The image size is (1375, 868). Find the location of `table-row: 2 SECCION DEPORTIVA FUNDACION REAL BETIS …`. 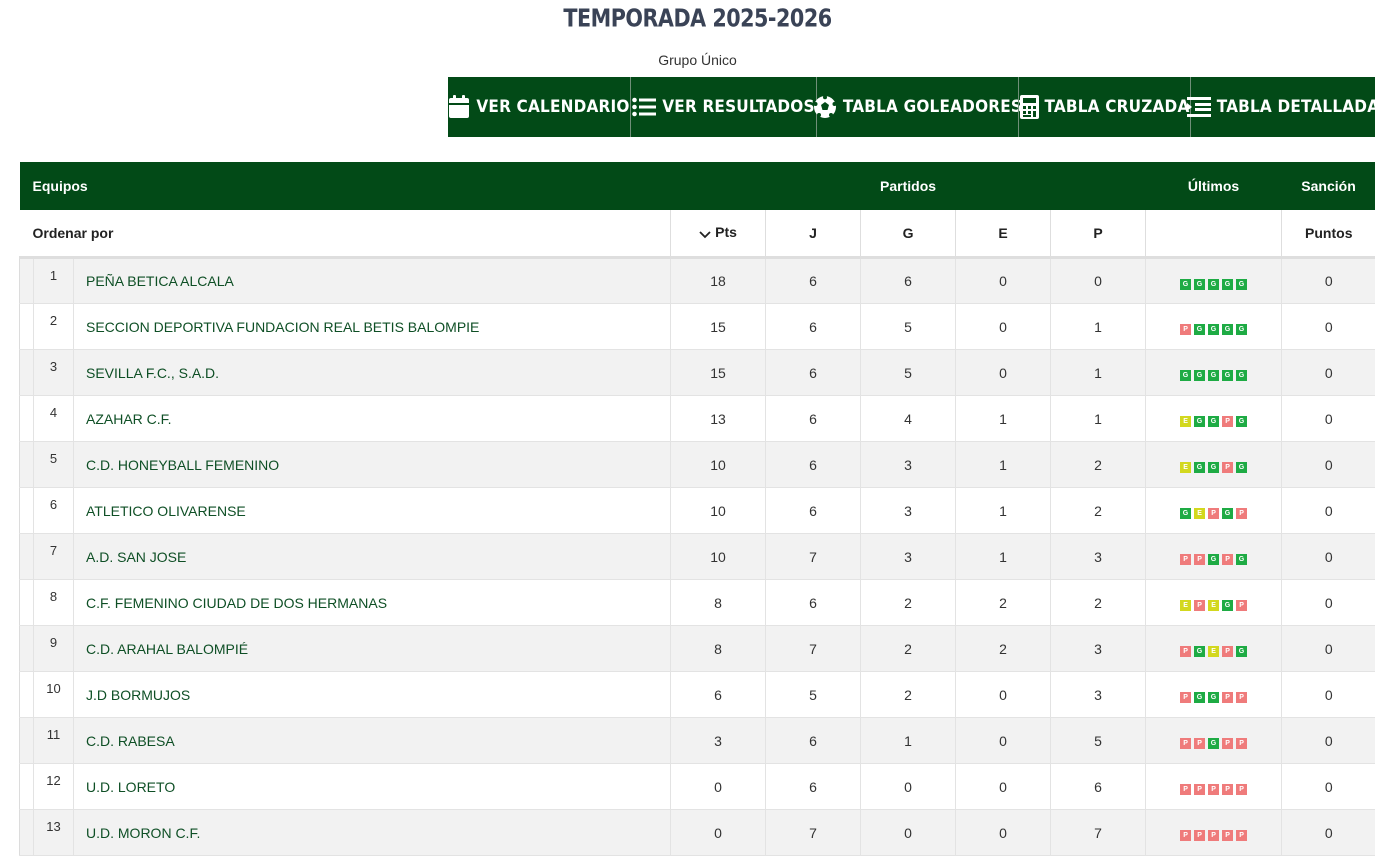

table-row: 2 SECCION DEPORTIVA FUNDACION REAL BETIS … is located at coordinates (697, 326).